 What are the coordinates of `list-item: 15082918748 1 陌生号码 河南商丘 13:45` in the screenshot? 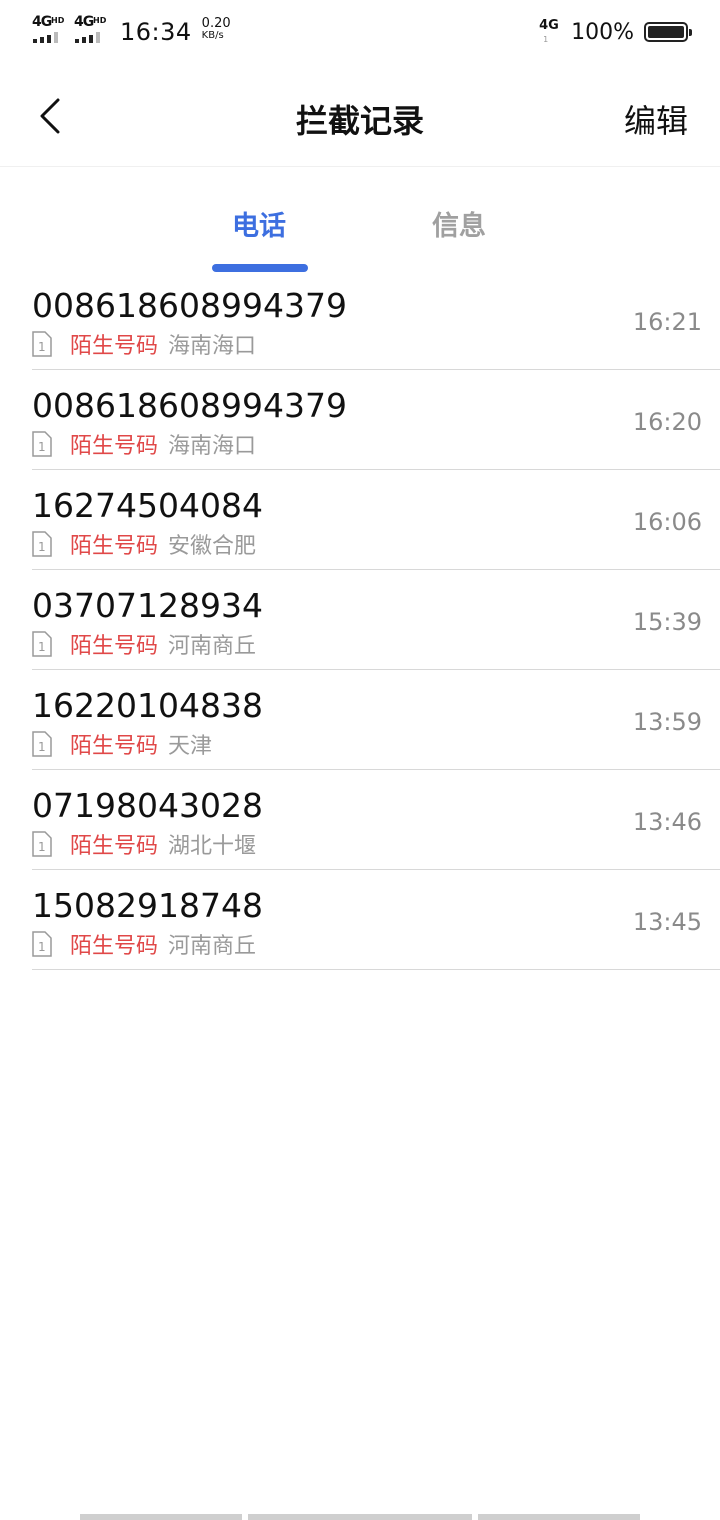 It's located at (376, 920).